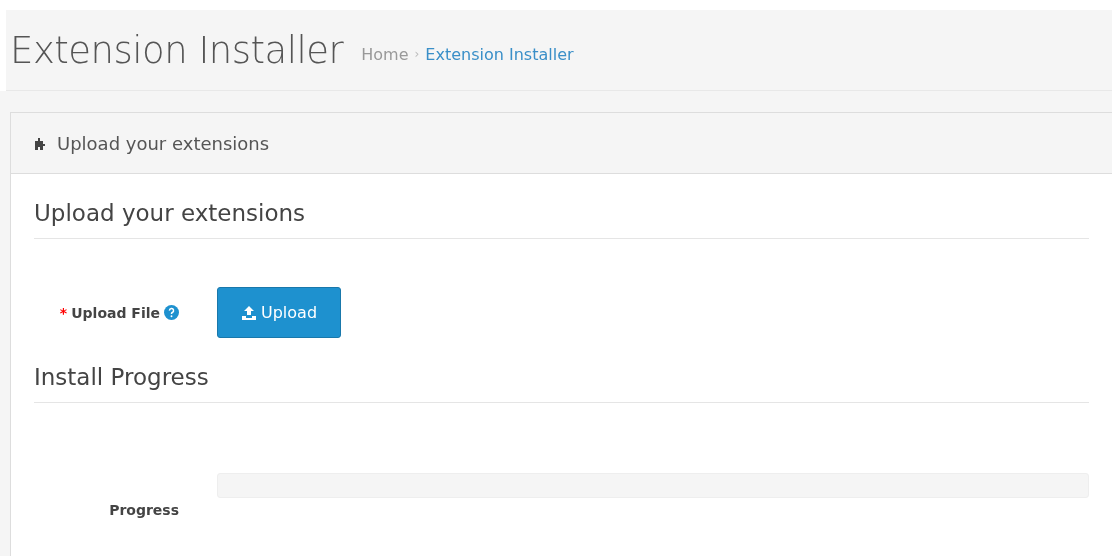 The height and width of the screenshot is (556, 1112). What do you see at coordinates (177, 50) in the screenshot?
I see `page-title: Extension Installer` at bounding box center [177, 50].